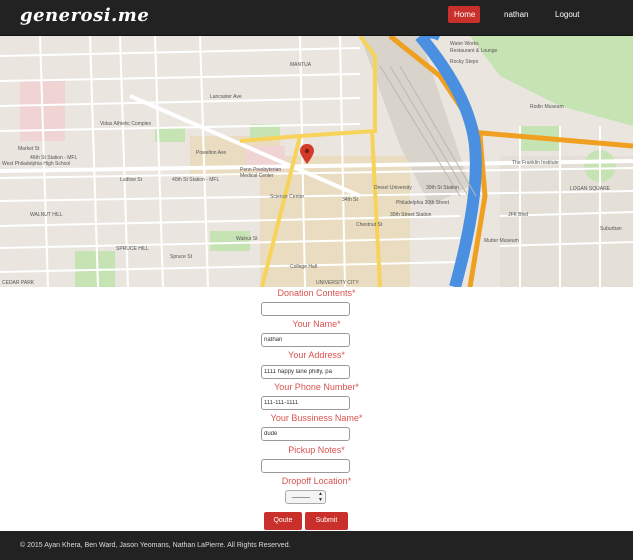  What do you see at coordinates (29, 149) in the screenshot?
I see `map-label-market-st: Market St` at bounding box center [29, 149].